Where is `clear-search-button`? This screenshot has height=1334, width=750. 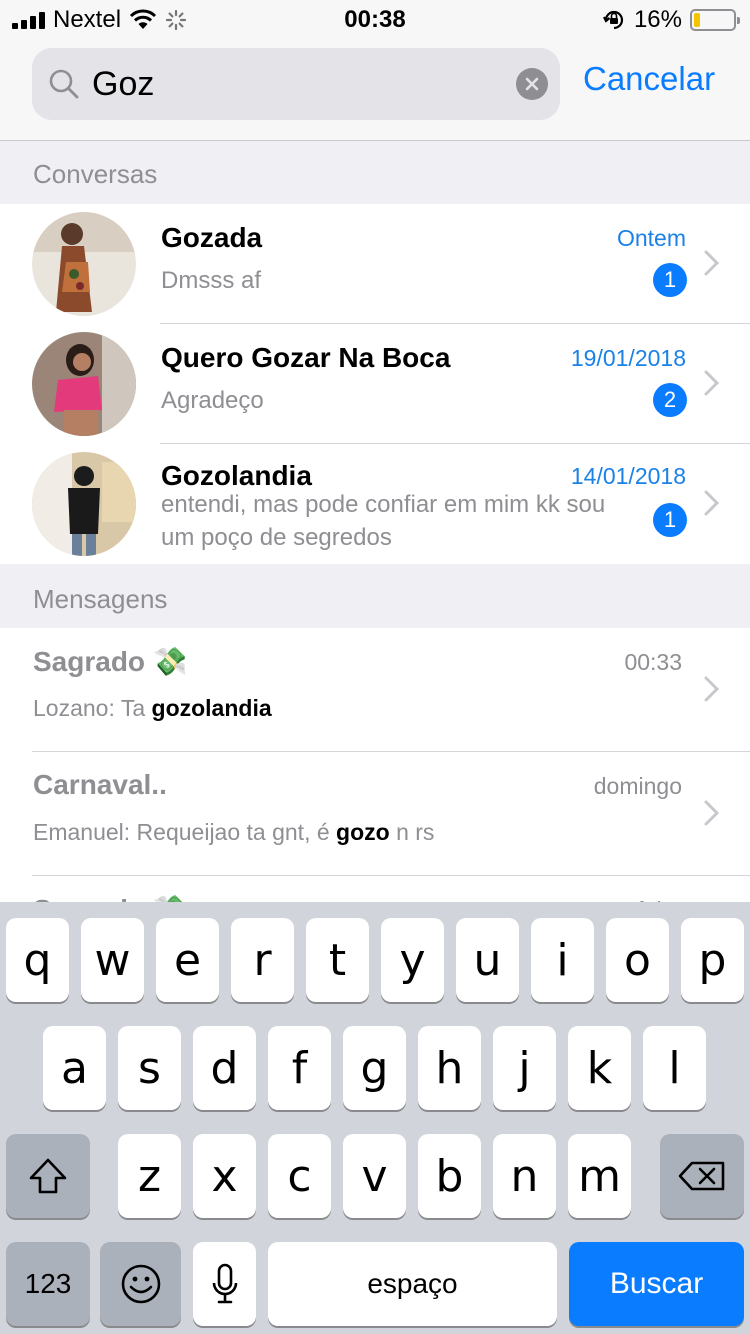 clear-search-button is located at coordinates (532, 84).